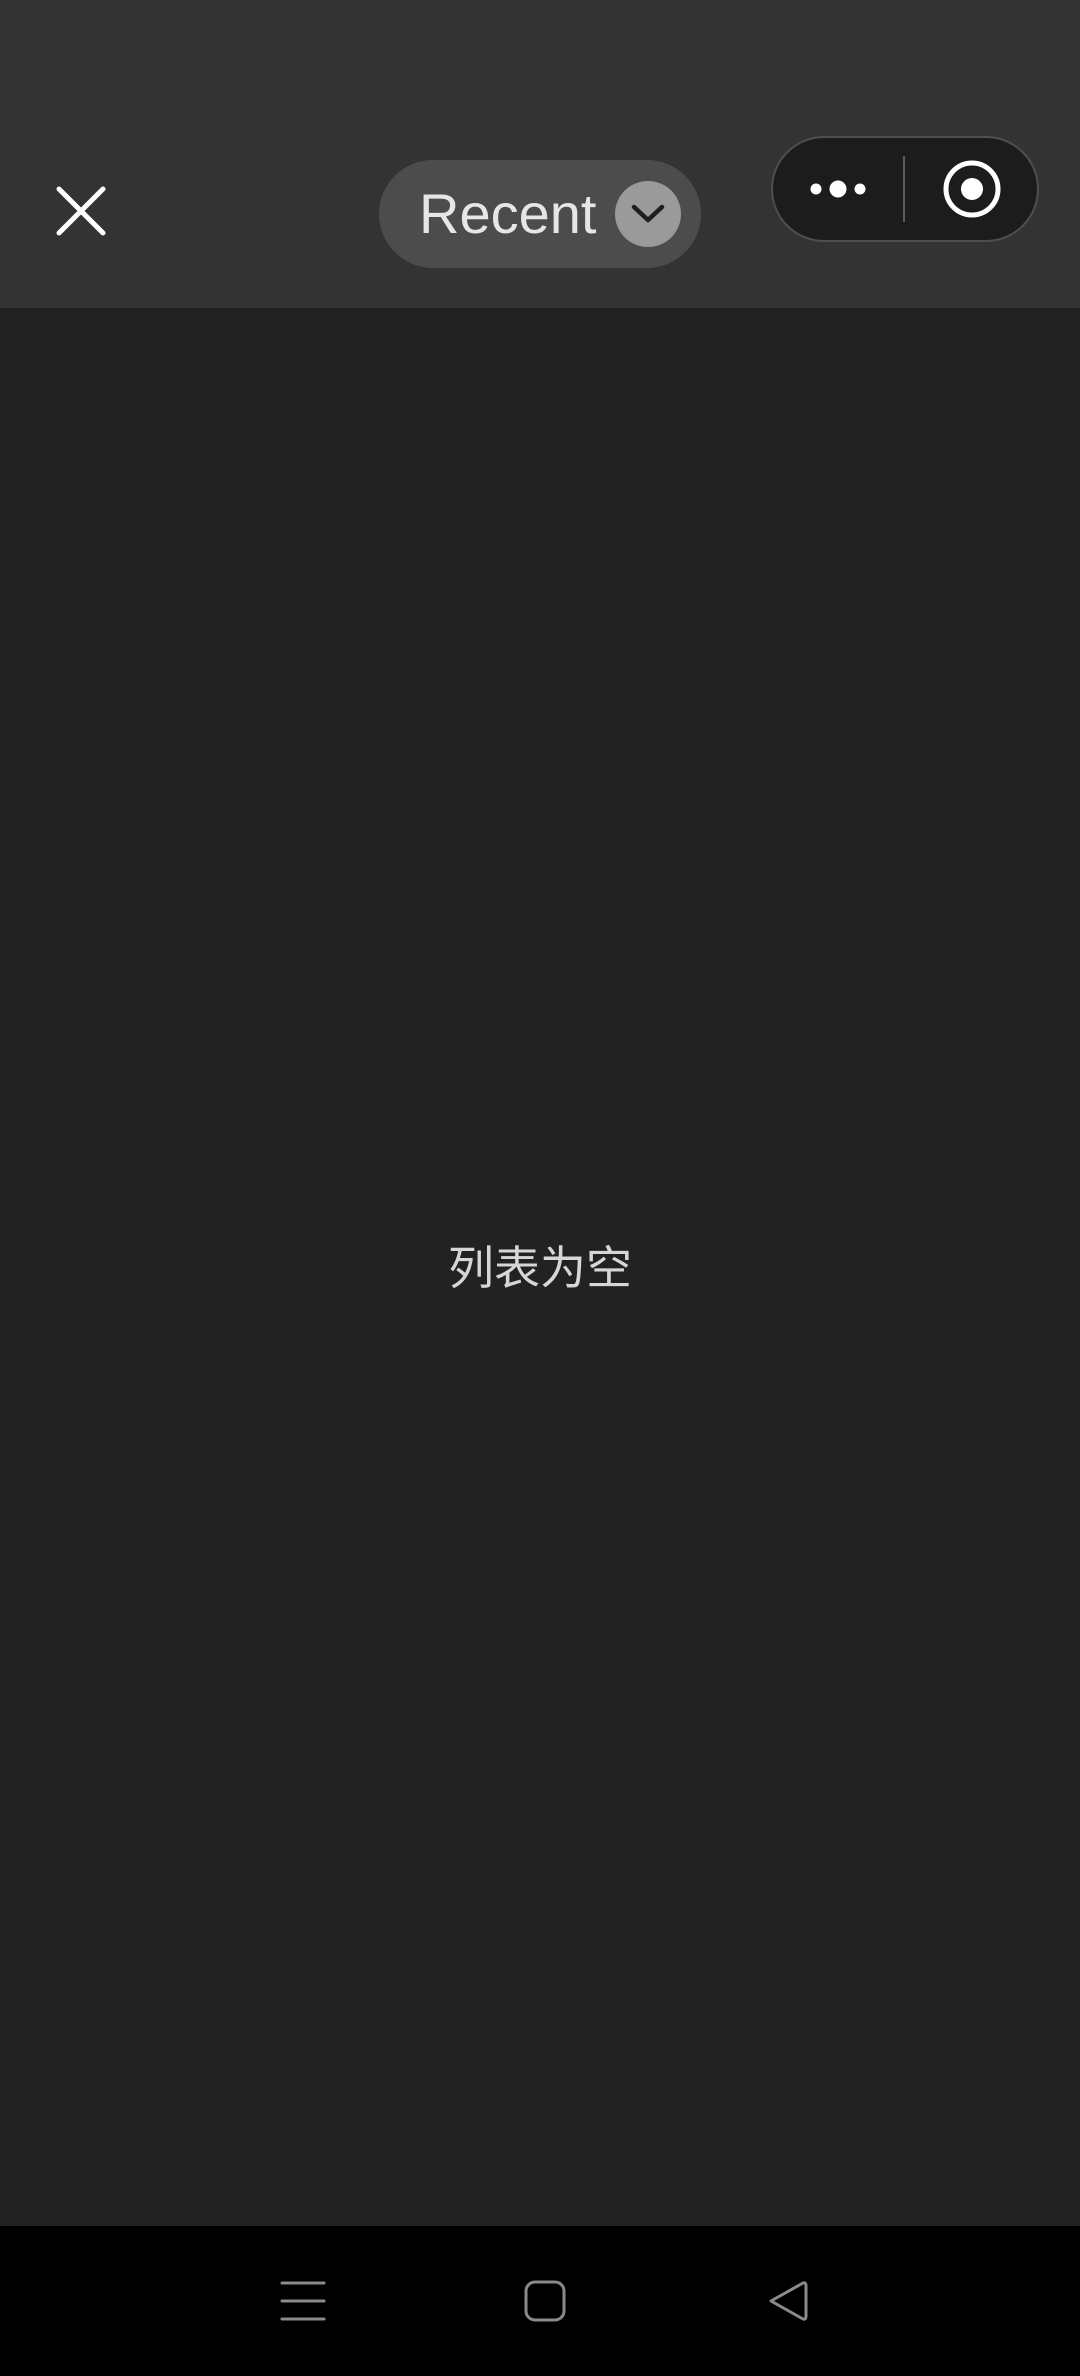 This screenshot has width=1080, height=2376. I want to click on back-triangle-icon, so click(788, 2301).